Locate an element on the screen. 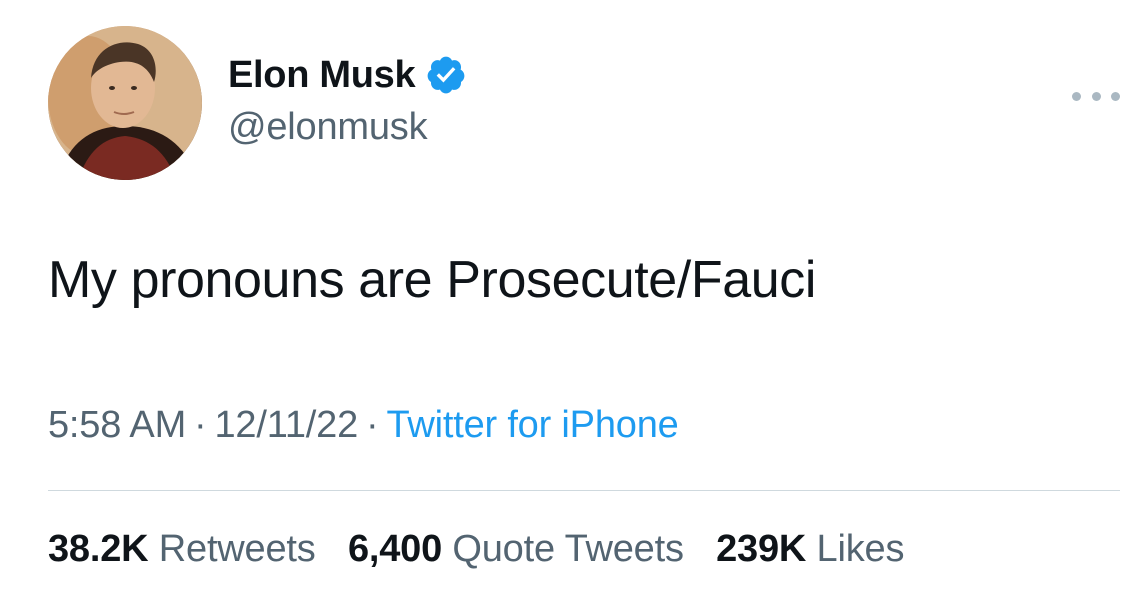 The image size is (1129, 597). more-horizontal-icon is located at coordinates (1096, 96).